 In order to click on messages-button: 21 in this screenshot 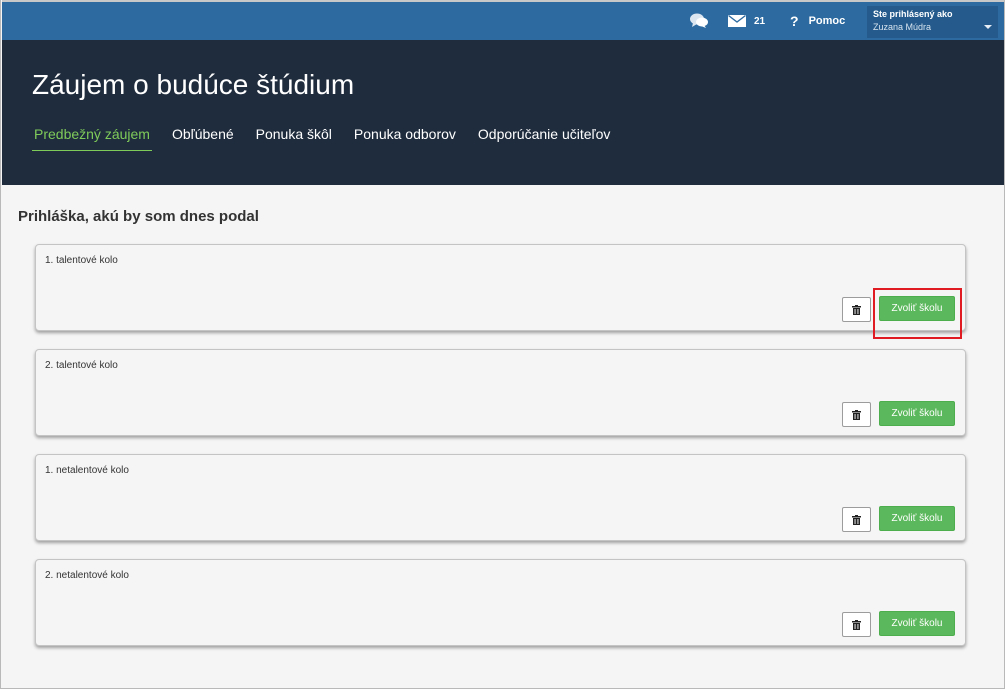, I will do `click(746, 21)`.